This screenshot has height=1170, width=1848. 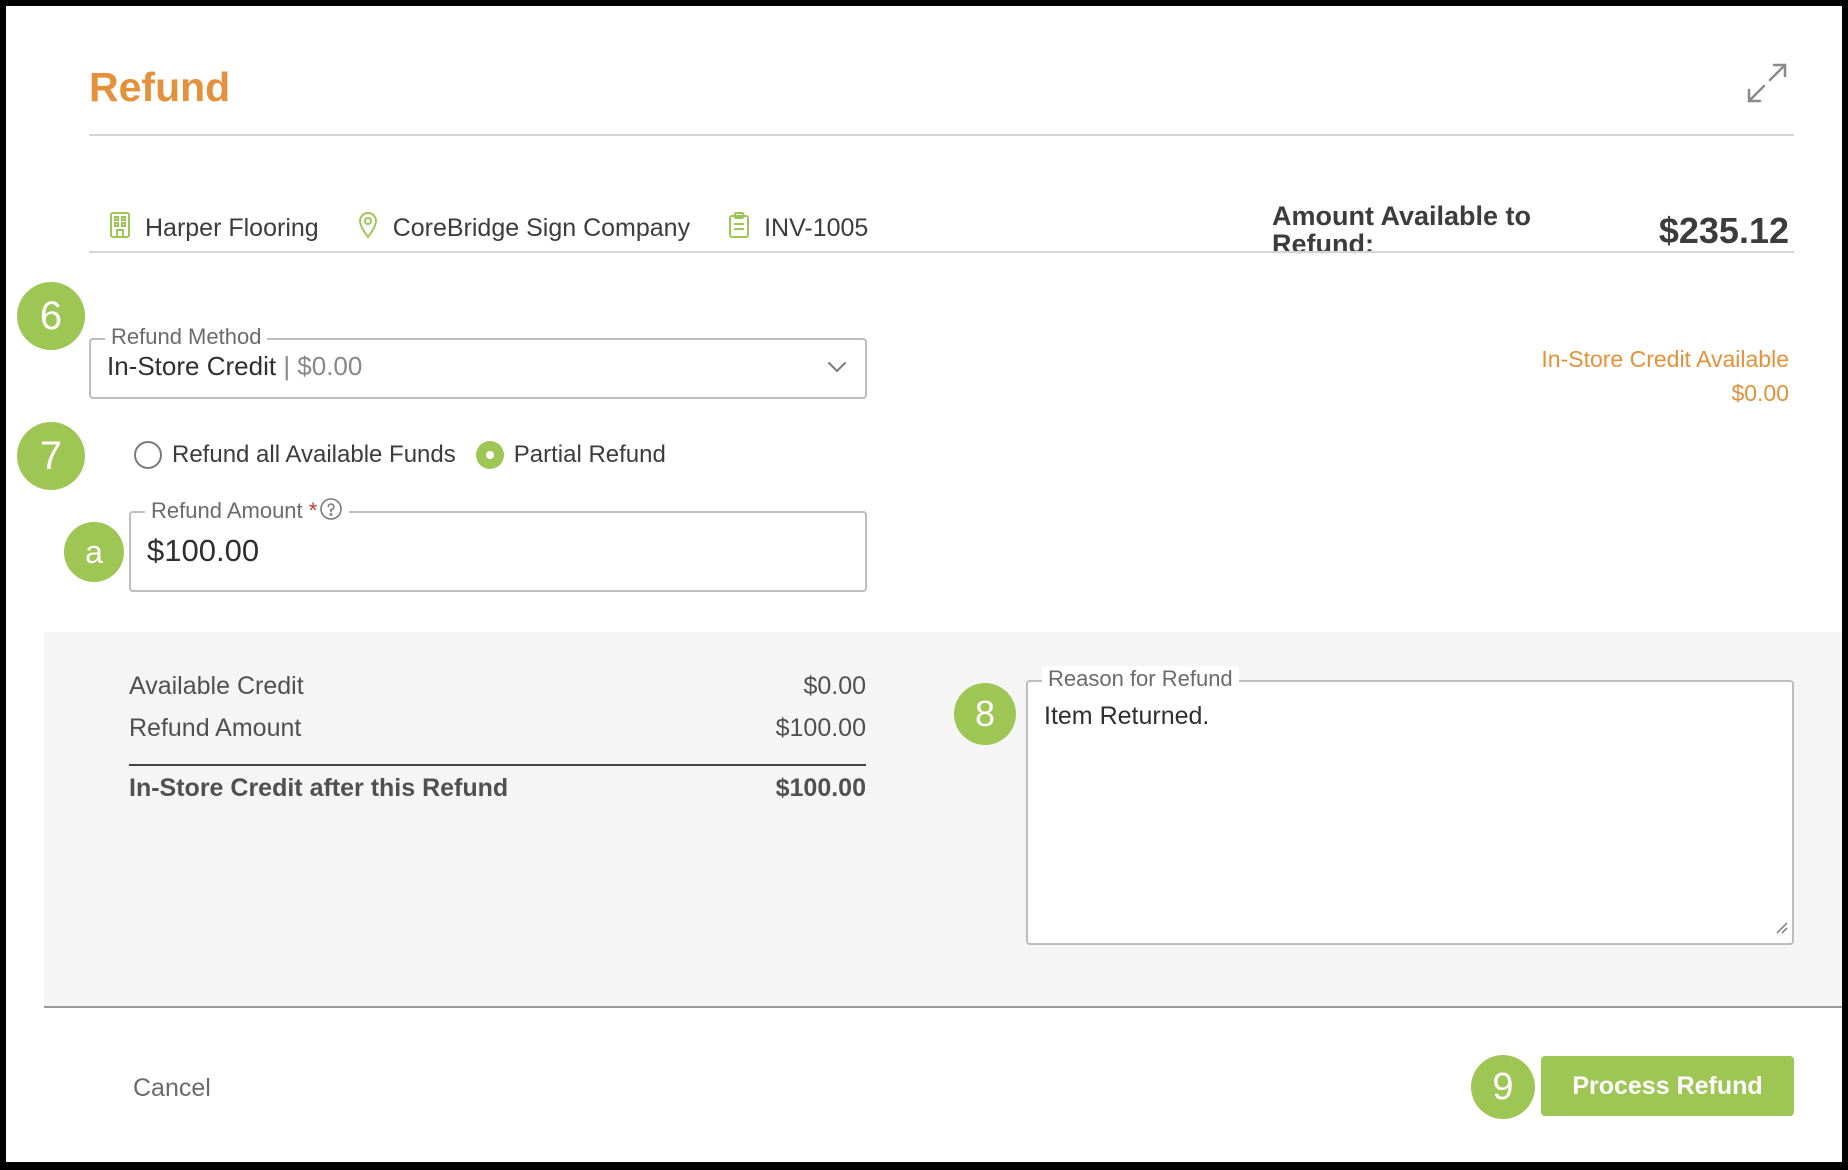 What do you see at coordinates (837, 369) in the screenshot?
I see `chevron-down-icon` at bounding box center [837, 369].